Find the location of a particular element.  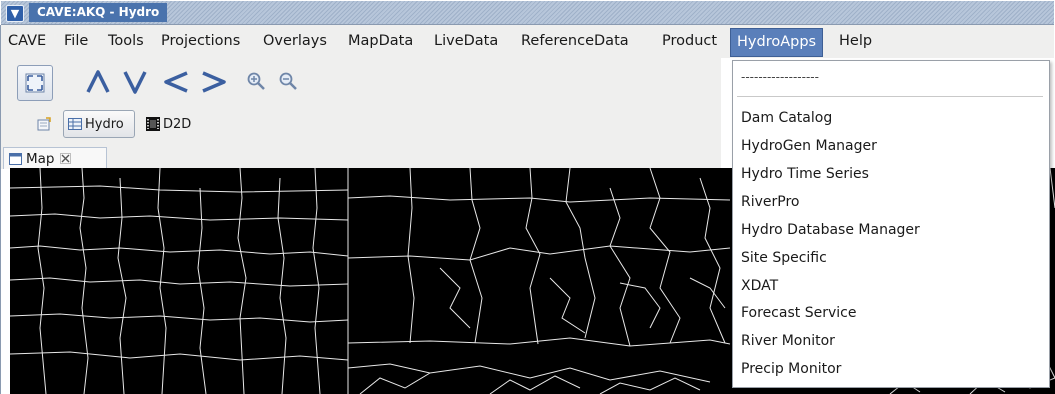

pan-right-button is located at coordinates (214, 82).